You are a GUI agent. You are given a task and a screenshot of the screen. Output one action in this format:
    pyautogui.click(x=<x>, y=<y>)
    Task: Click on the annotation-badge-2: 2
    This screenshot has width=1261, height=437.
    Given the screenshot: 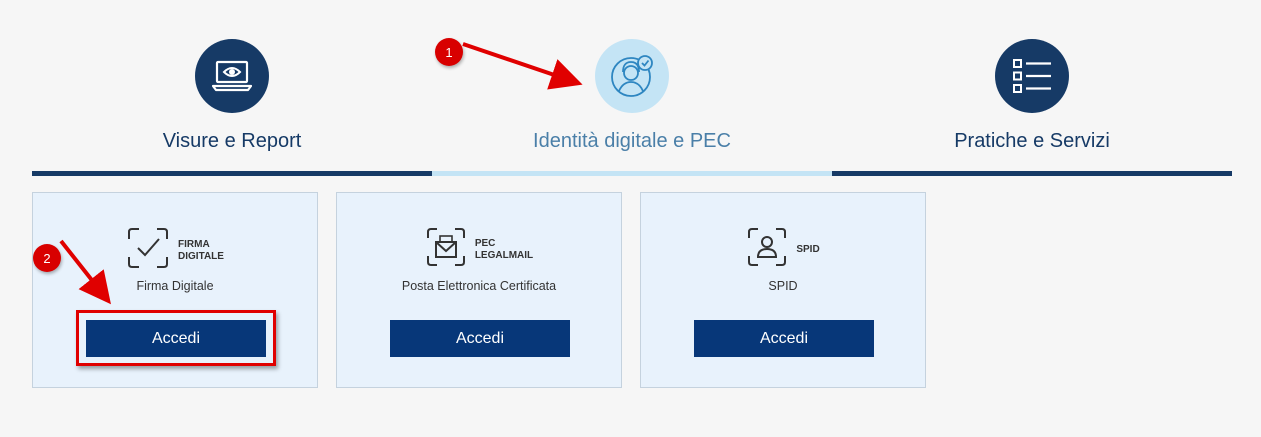 What is the action you would take?
    pyautogui.click(x=47, y=258)
    